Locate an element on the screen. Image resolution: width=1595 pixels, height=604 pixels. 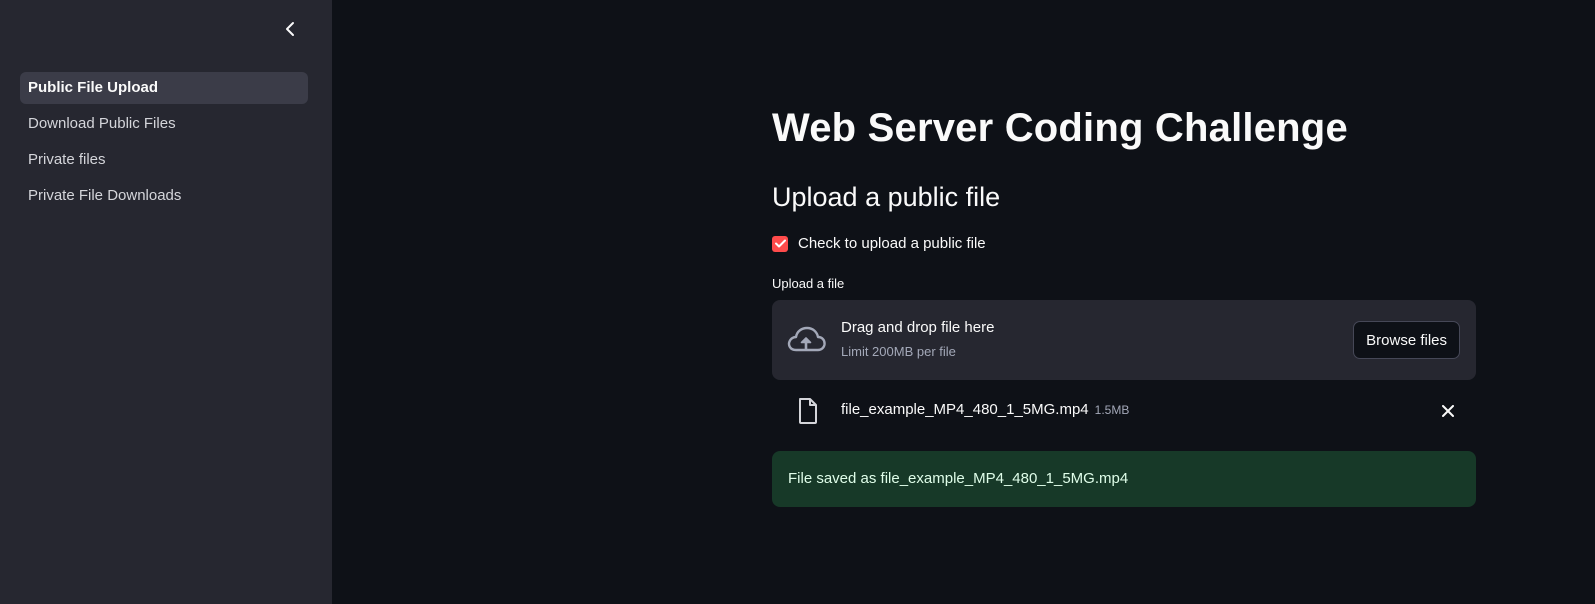
collapse-sidebar-button is located at coordinates (290, 29).